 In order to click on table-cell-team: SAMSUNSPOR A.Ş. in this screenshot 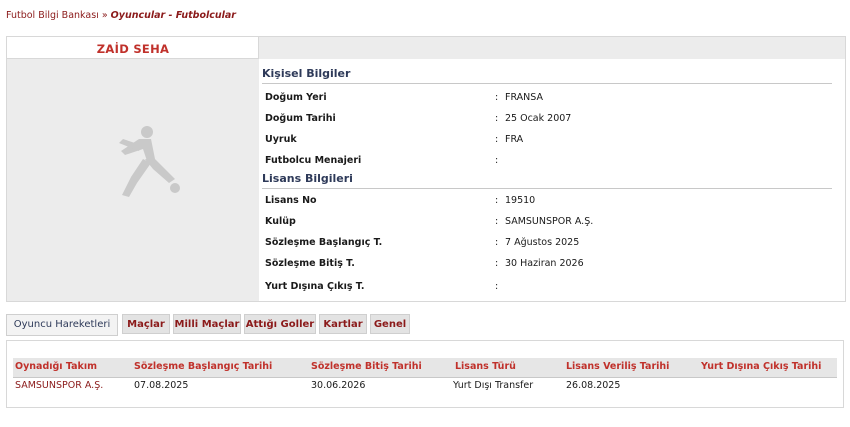, I will do `click(59, 385)`.